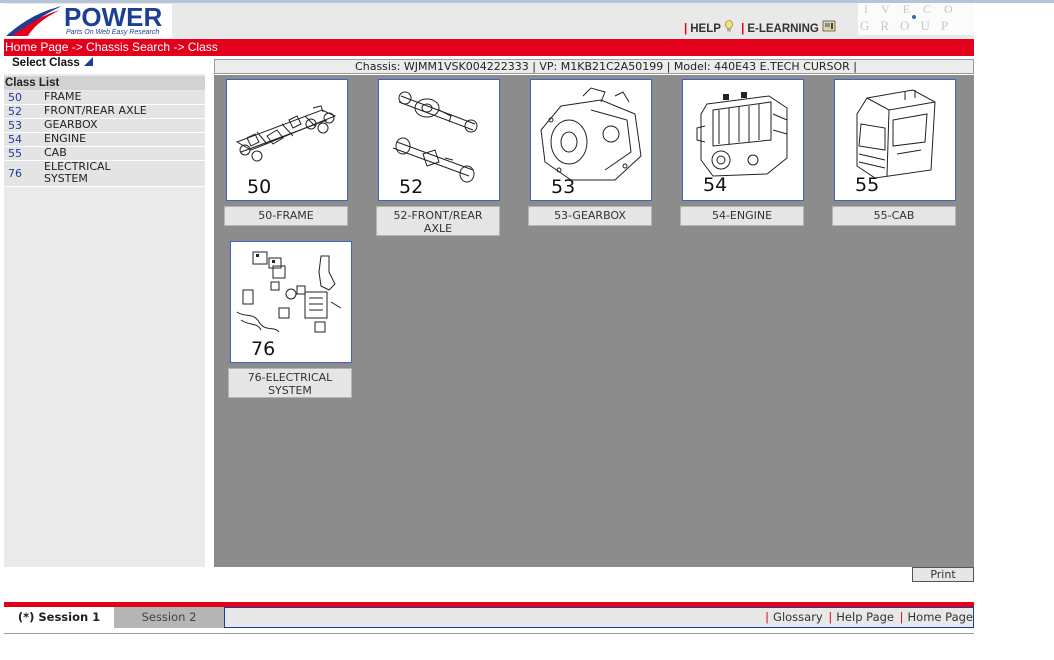  Describe the element at coordinates (128, 47) in the screenshot. I see `breadcrumb-chassis-search: Chassis Search` at that location.